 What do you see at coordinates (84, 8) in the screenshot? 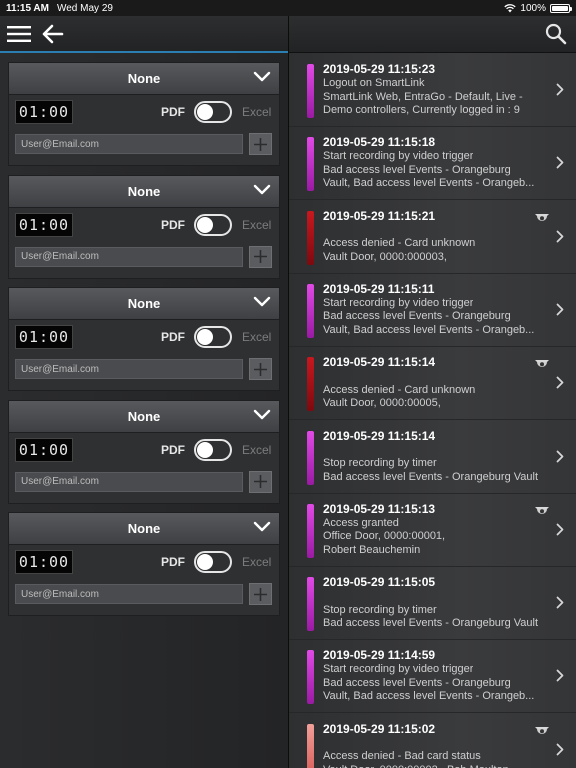
I see `status-date: Wed May 29` at bounding box center [84, 8].